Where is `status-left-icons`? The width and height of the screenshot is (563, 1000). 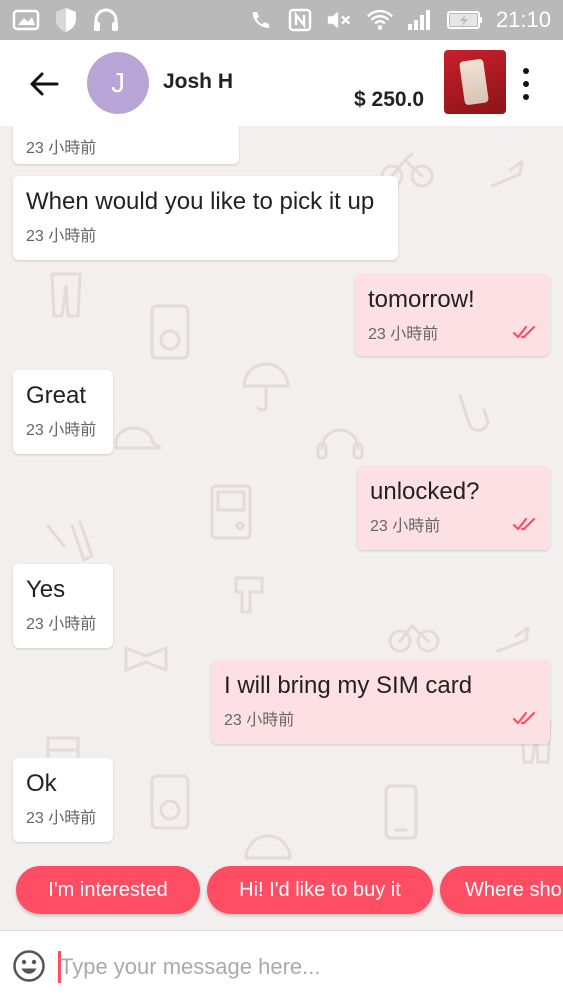 status-left-icons is located at coordinates (66, 20).